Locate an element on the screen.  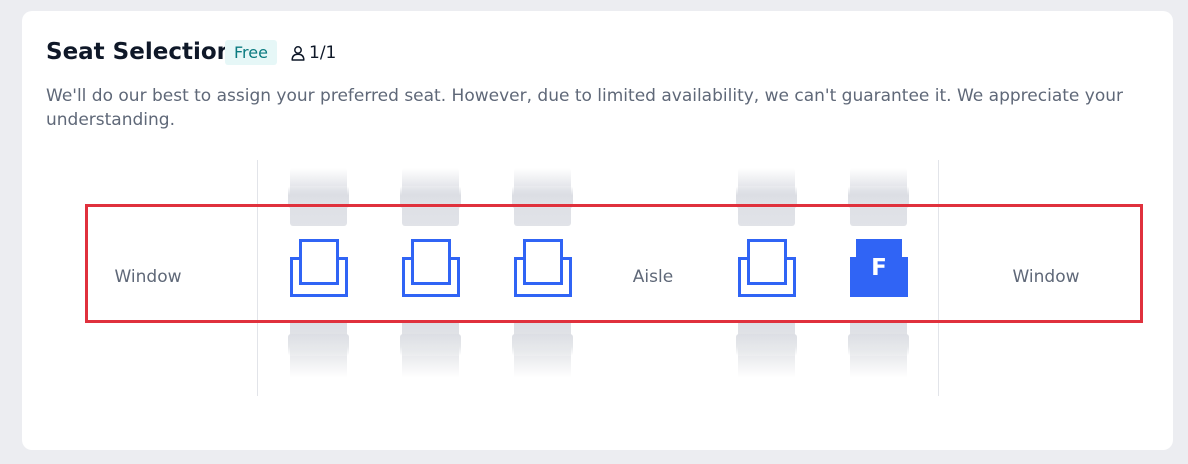
person-icon is located at coordinates (298, 53).